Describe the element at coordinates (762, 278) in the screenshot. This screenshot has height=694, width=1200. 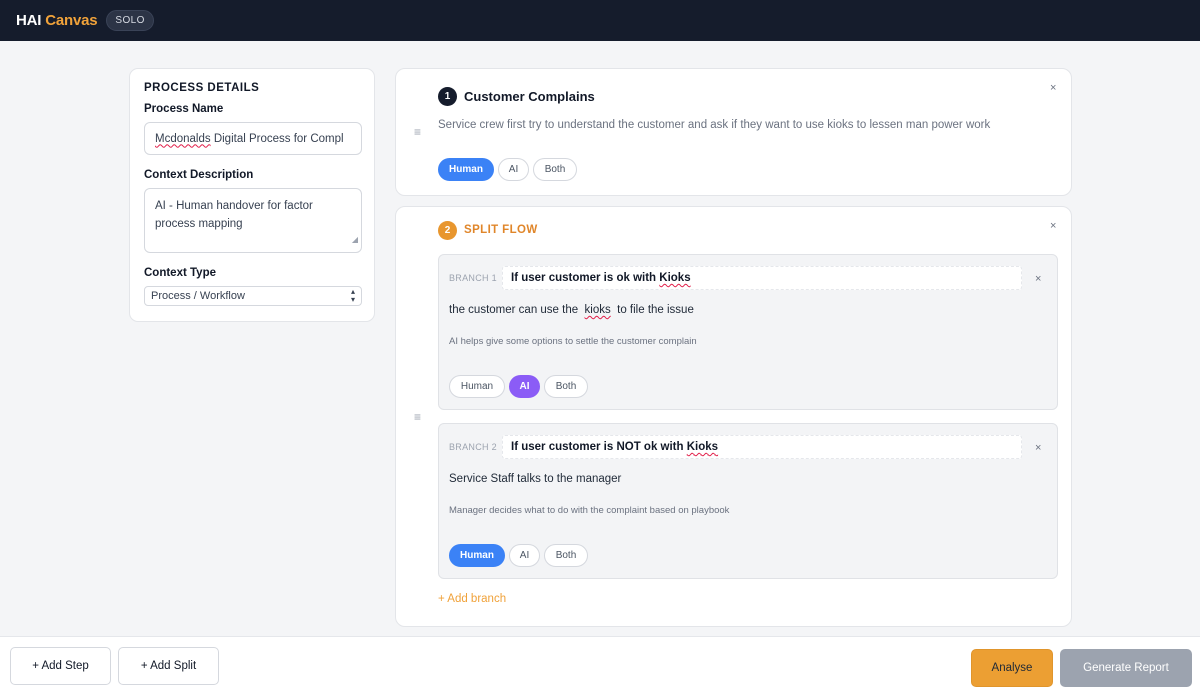
I see `branch-condition-input: If user customer is ok with Kioks` at that location.